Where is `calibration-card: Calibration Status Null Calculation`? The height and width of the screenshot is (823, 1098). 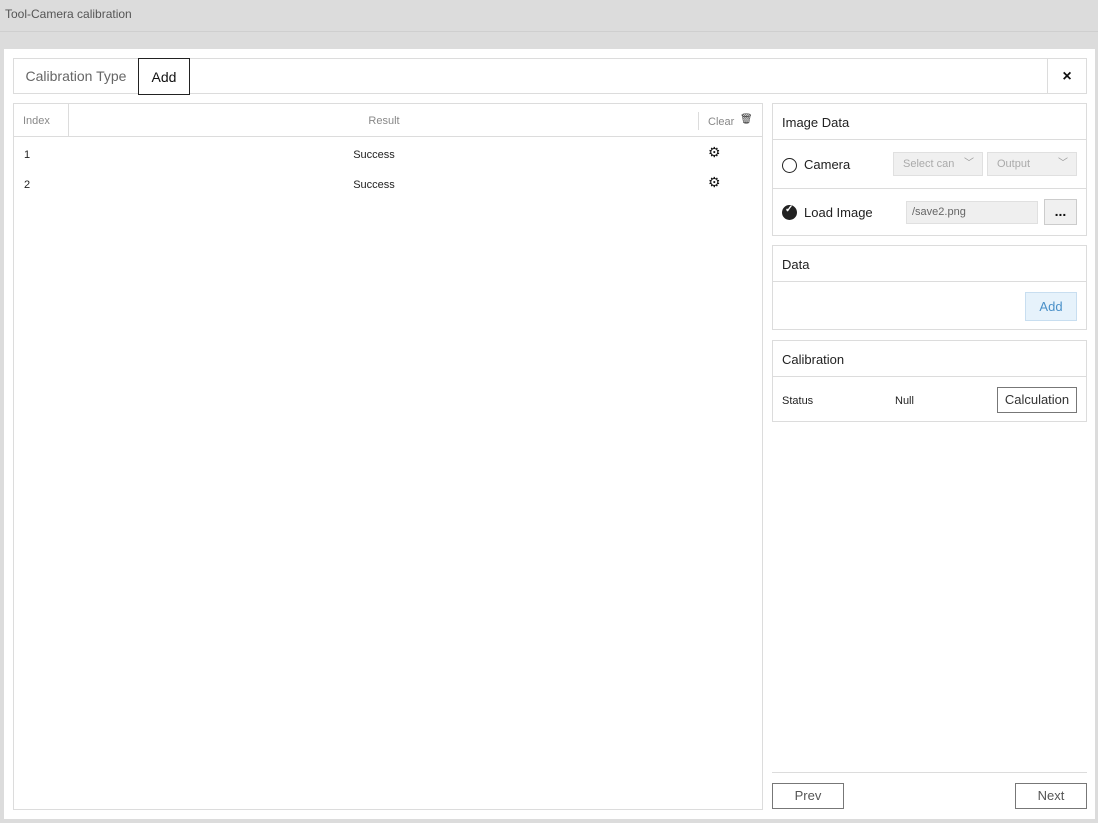
calibration-card: Calibration Status Null Calculation is located at coordinates (929, 381).